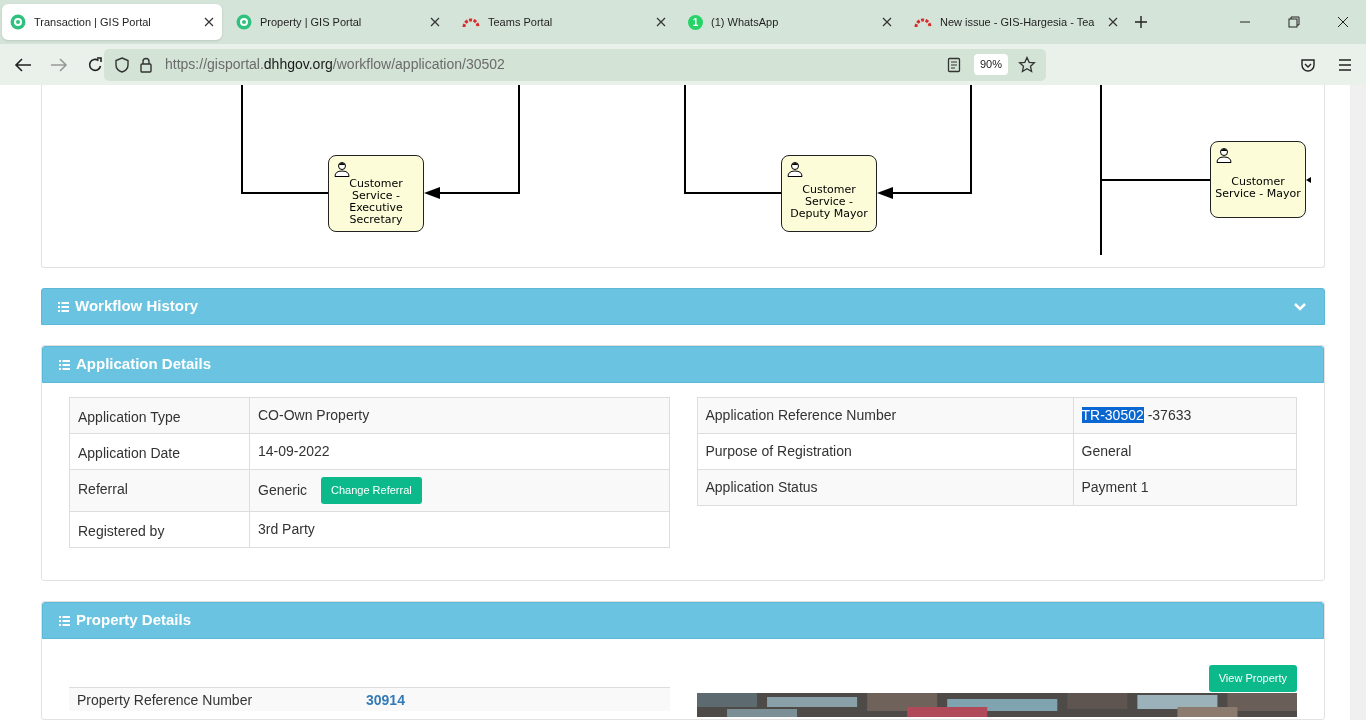 This screenshot has width=1366, height=720. Describe the element at coordinates (159, 529) in the screenshot. I see `table-cell: Registered by` at that location.